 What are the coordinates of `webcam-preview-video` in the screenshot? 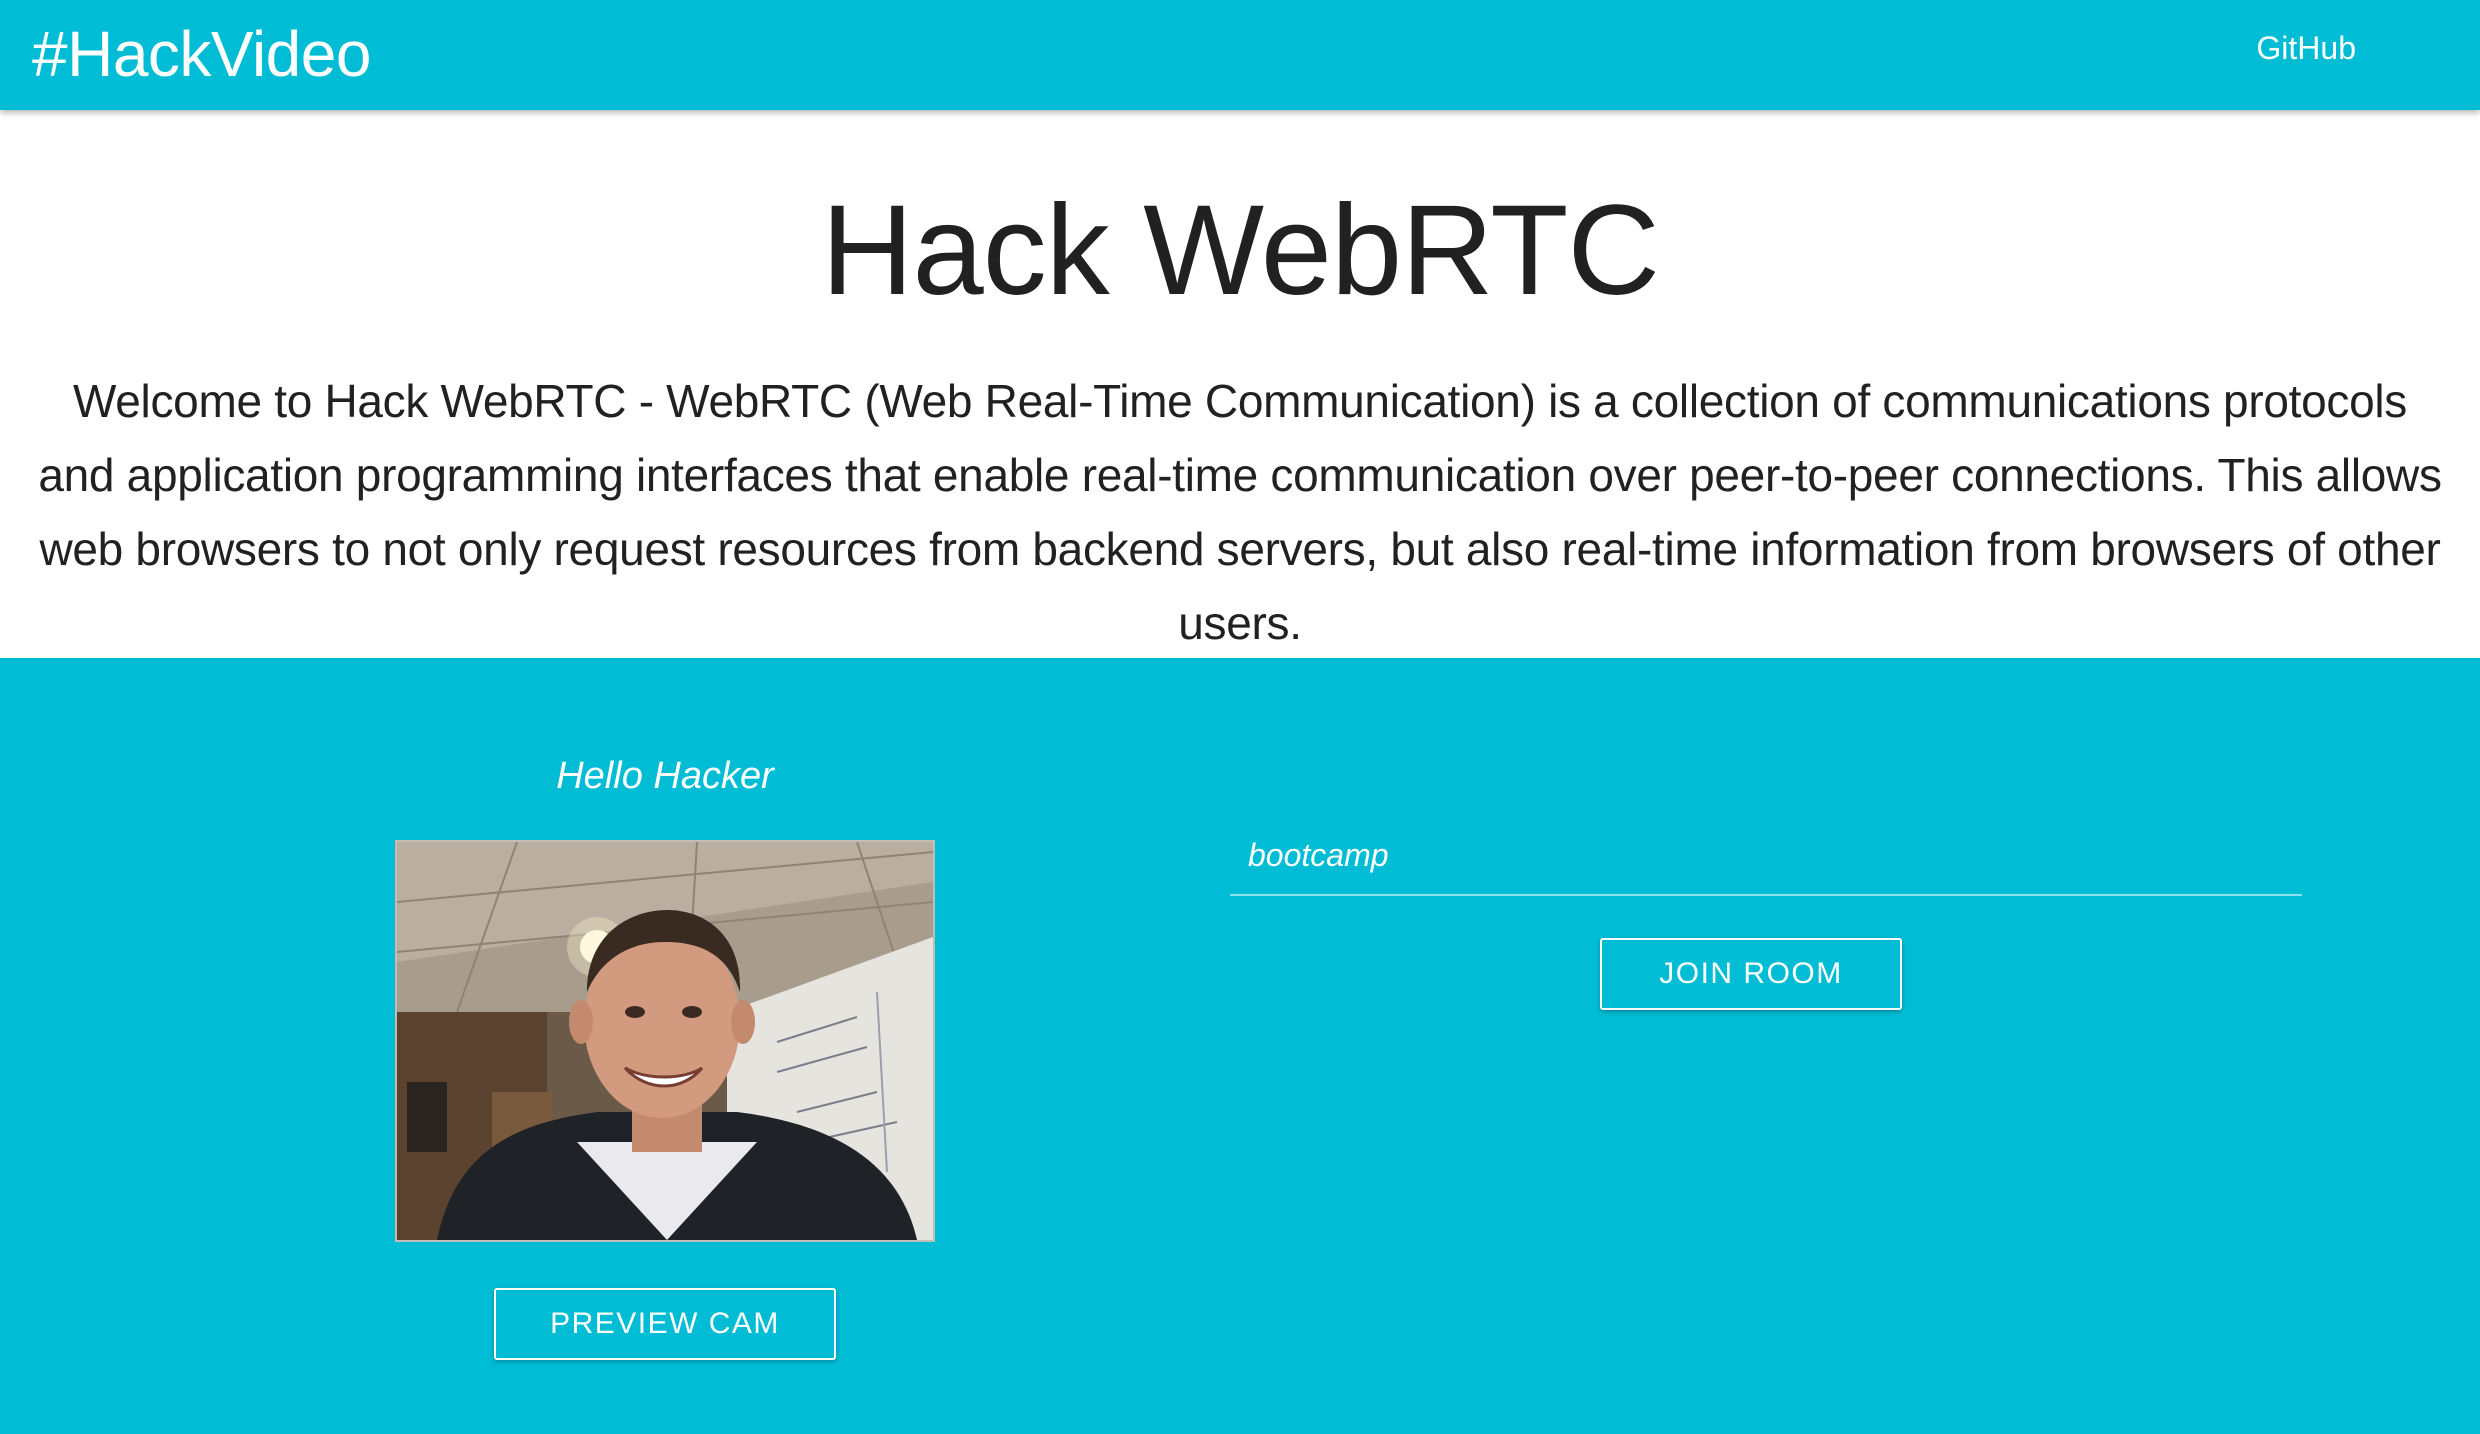 It's located at (665, 1041).